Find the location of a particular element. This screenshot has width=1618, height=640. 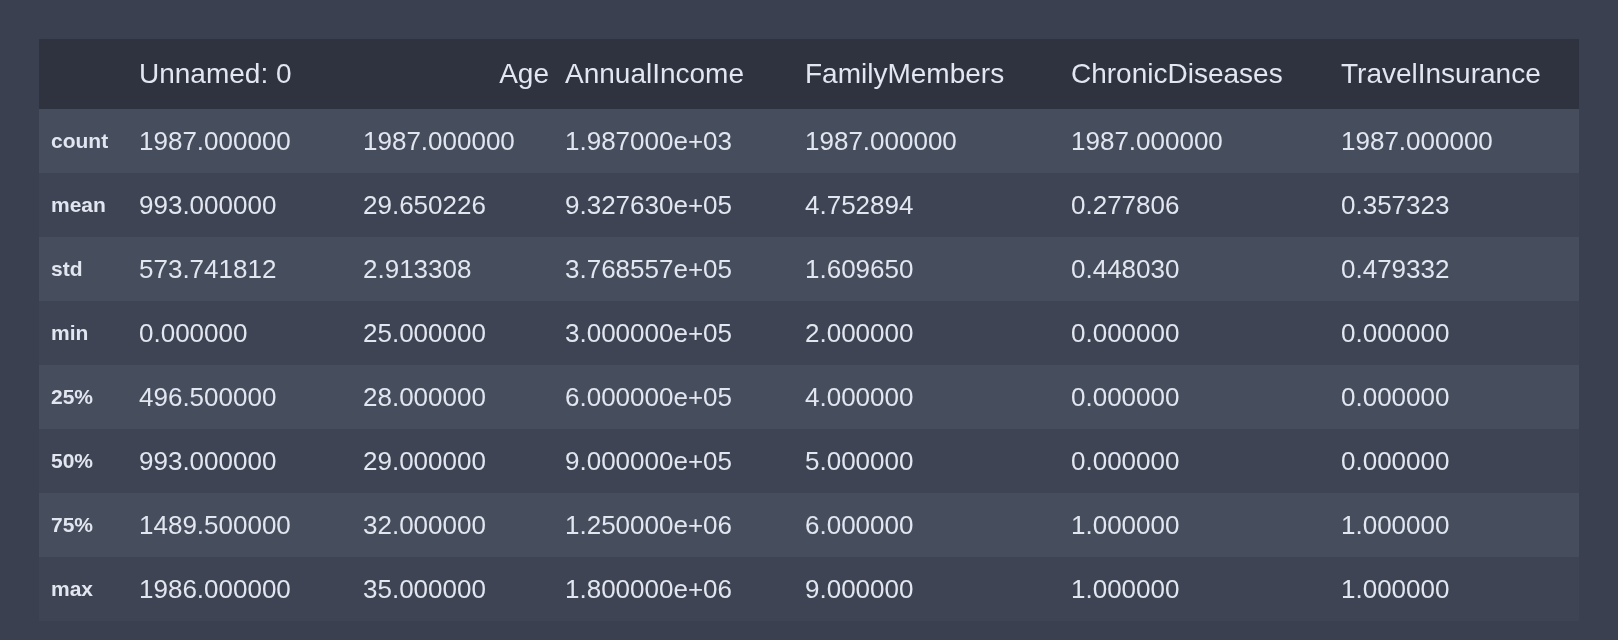

table-cell: 32.000000 is located at coordinates (424, 524).